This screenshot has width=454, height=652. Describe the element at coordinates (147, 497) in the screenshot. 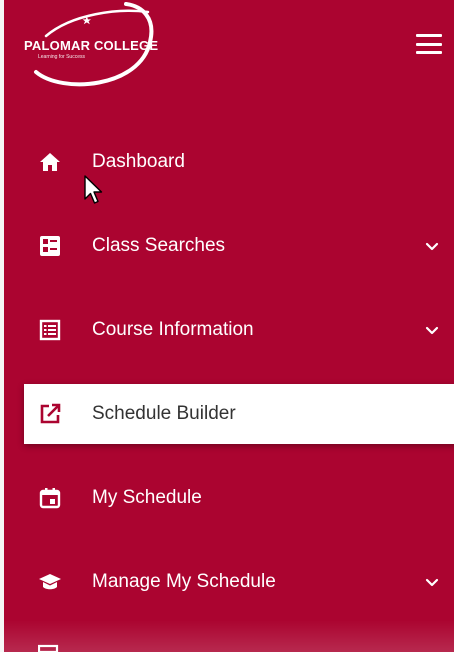

I see `nav-item-label: My Schedule` at that location.